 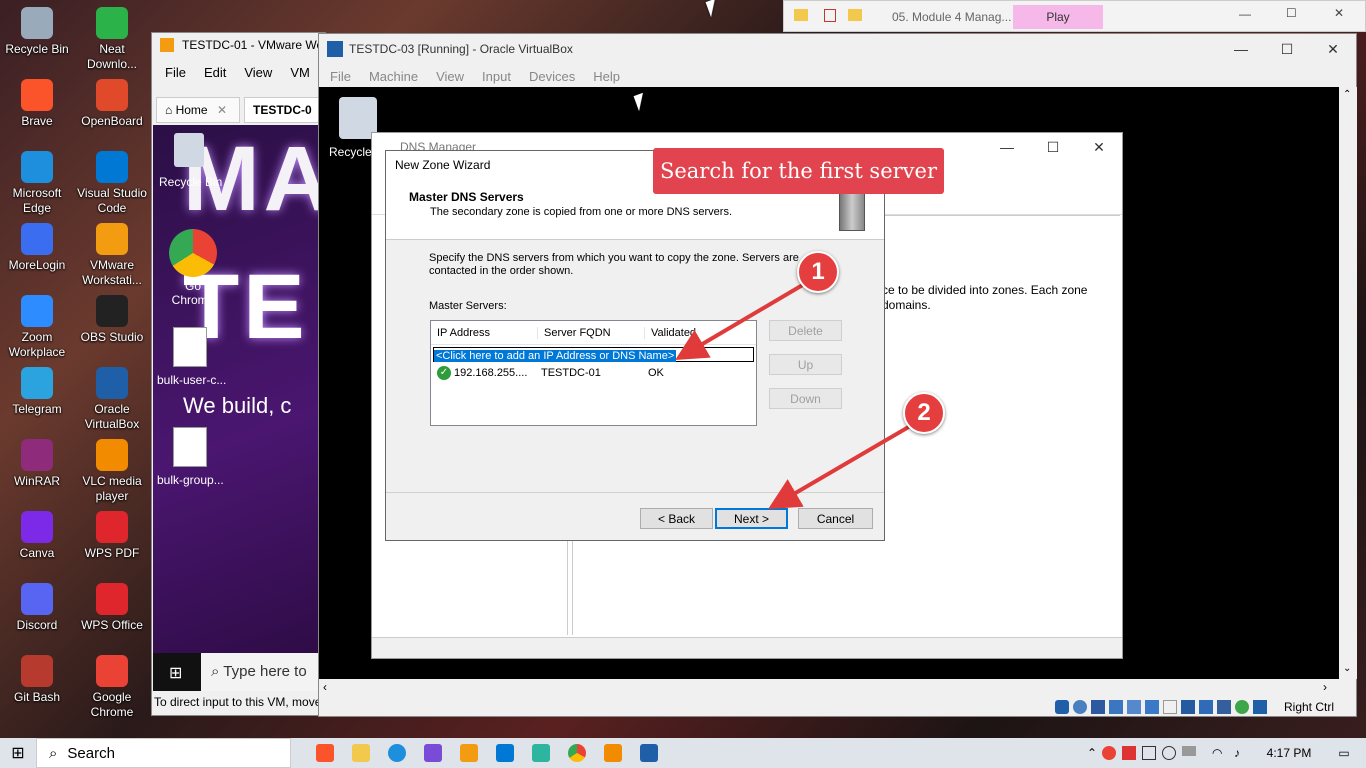 What do you see at coordinates (53, 753) in the screenshot?
I see `search-icon: ⌕` at bounding box center [53, 753].